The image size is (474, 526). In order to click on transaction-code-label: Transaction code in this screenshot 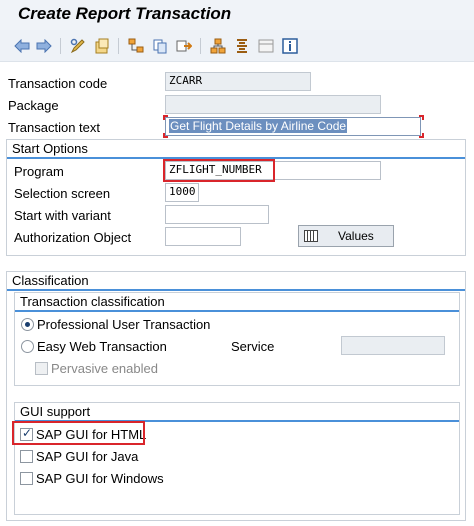, I will do `click(58, 83)`.